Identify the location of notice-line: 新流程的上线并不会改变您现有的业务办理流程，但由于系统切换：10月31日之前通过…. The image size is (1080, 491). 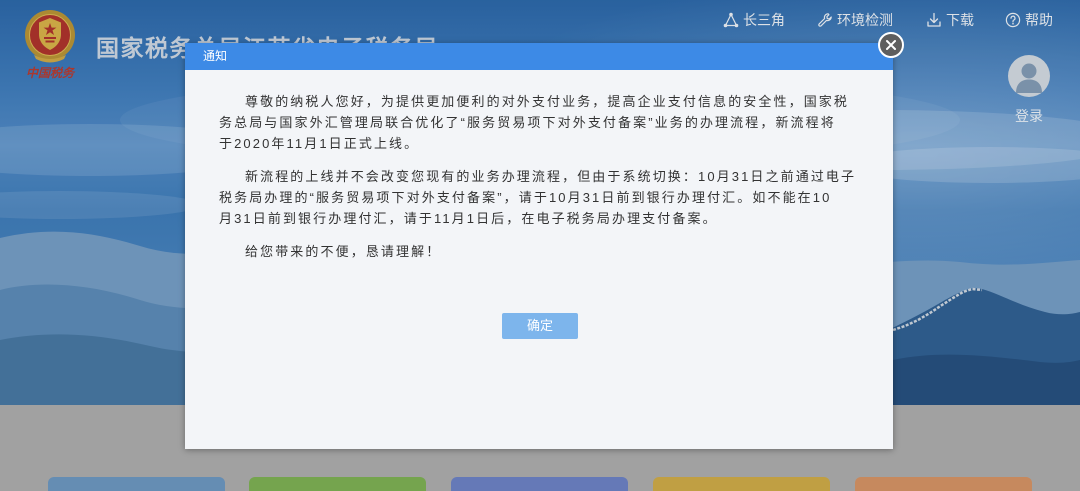
(539, 176).